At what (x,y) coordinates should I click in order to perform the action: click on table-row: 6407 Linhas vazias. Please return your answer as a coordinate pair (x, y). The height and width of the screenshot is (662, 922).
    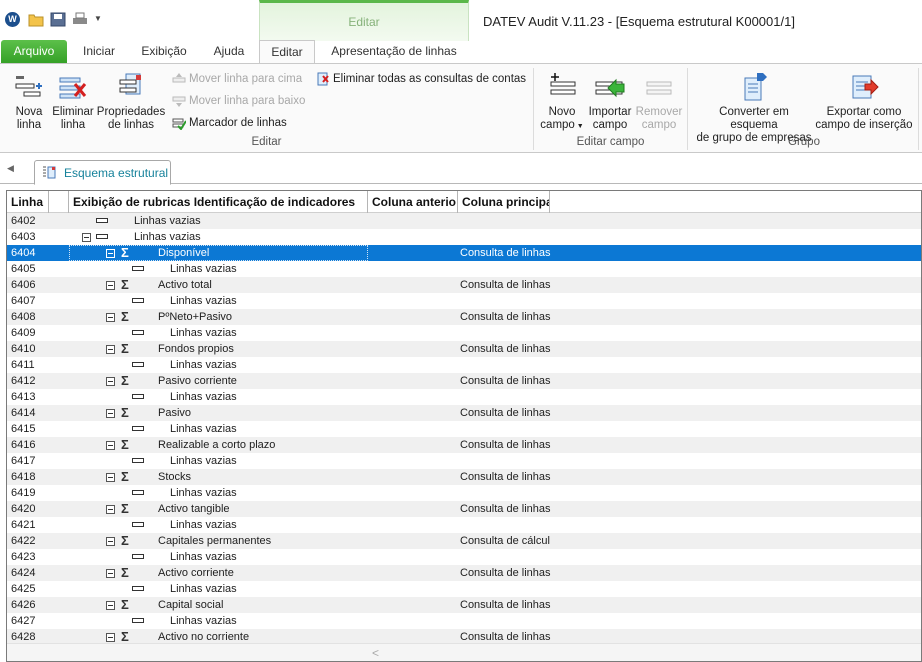
    Looking at the image, I should click on (464, 301).